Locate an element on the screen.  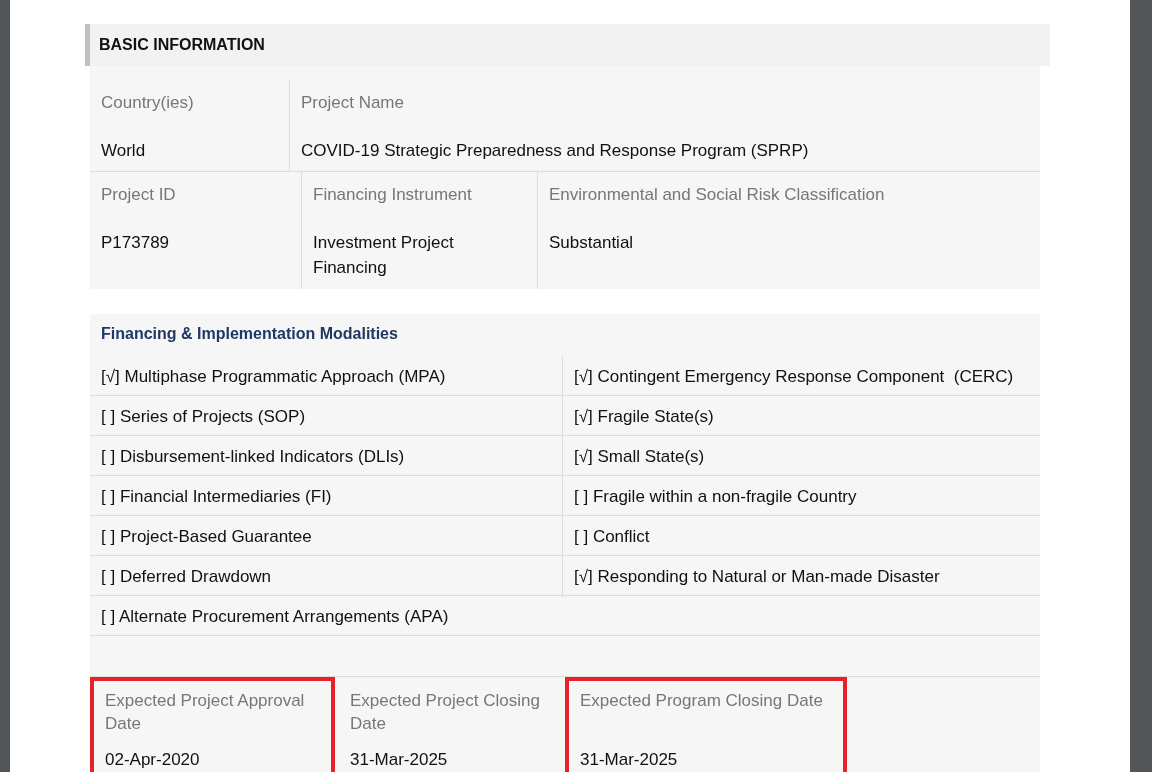
modality-item: [√] Responding to Natural or Man-made Disaster is located at coordinates (757, 576).